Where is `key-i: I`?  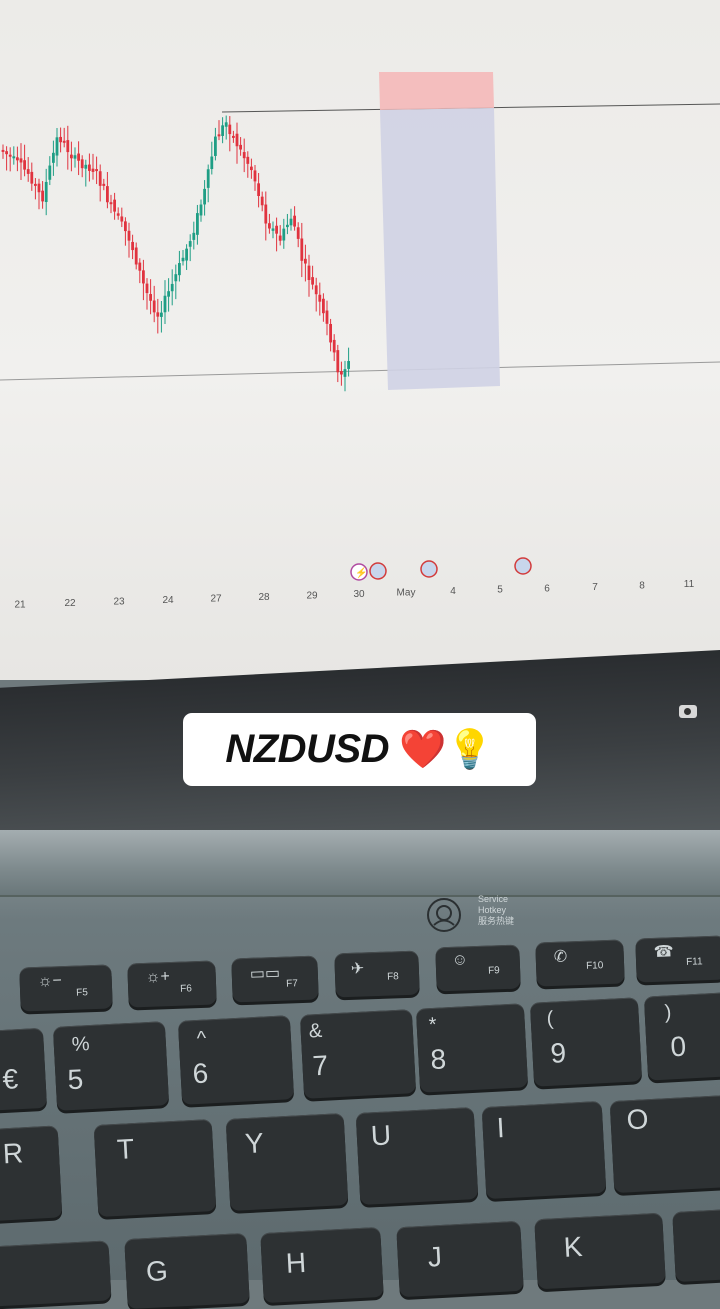
key-i: I is located at coordinates (544, 1150).